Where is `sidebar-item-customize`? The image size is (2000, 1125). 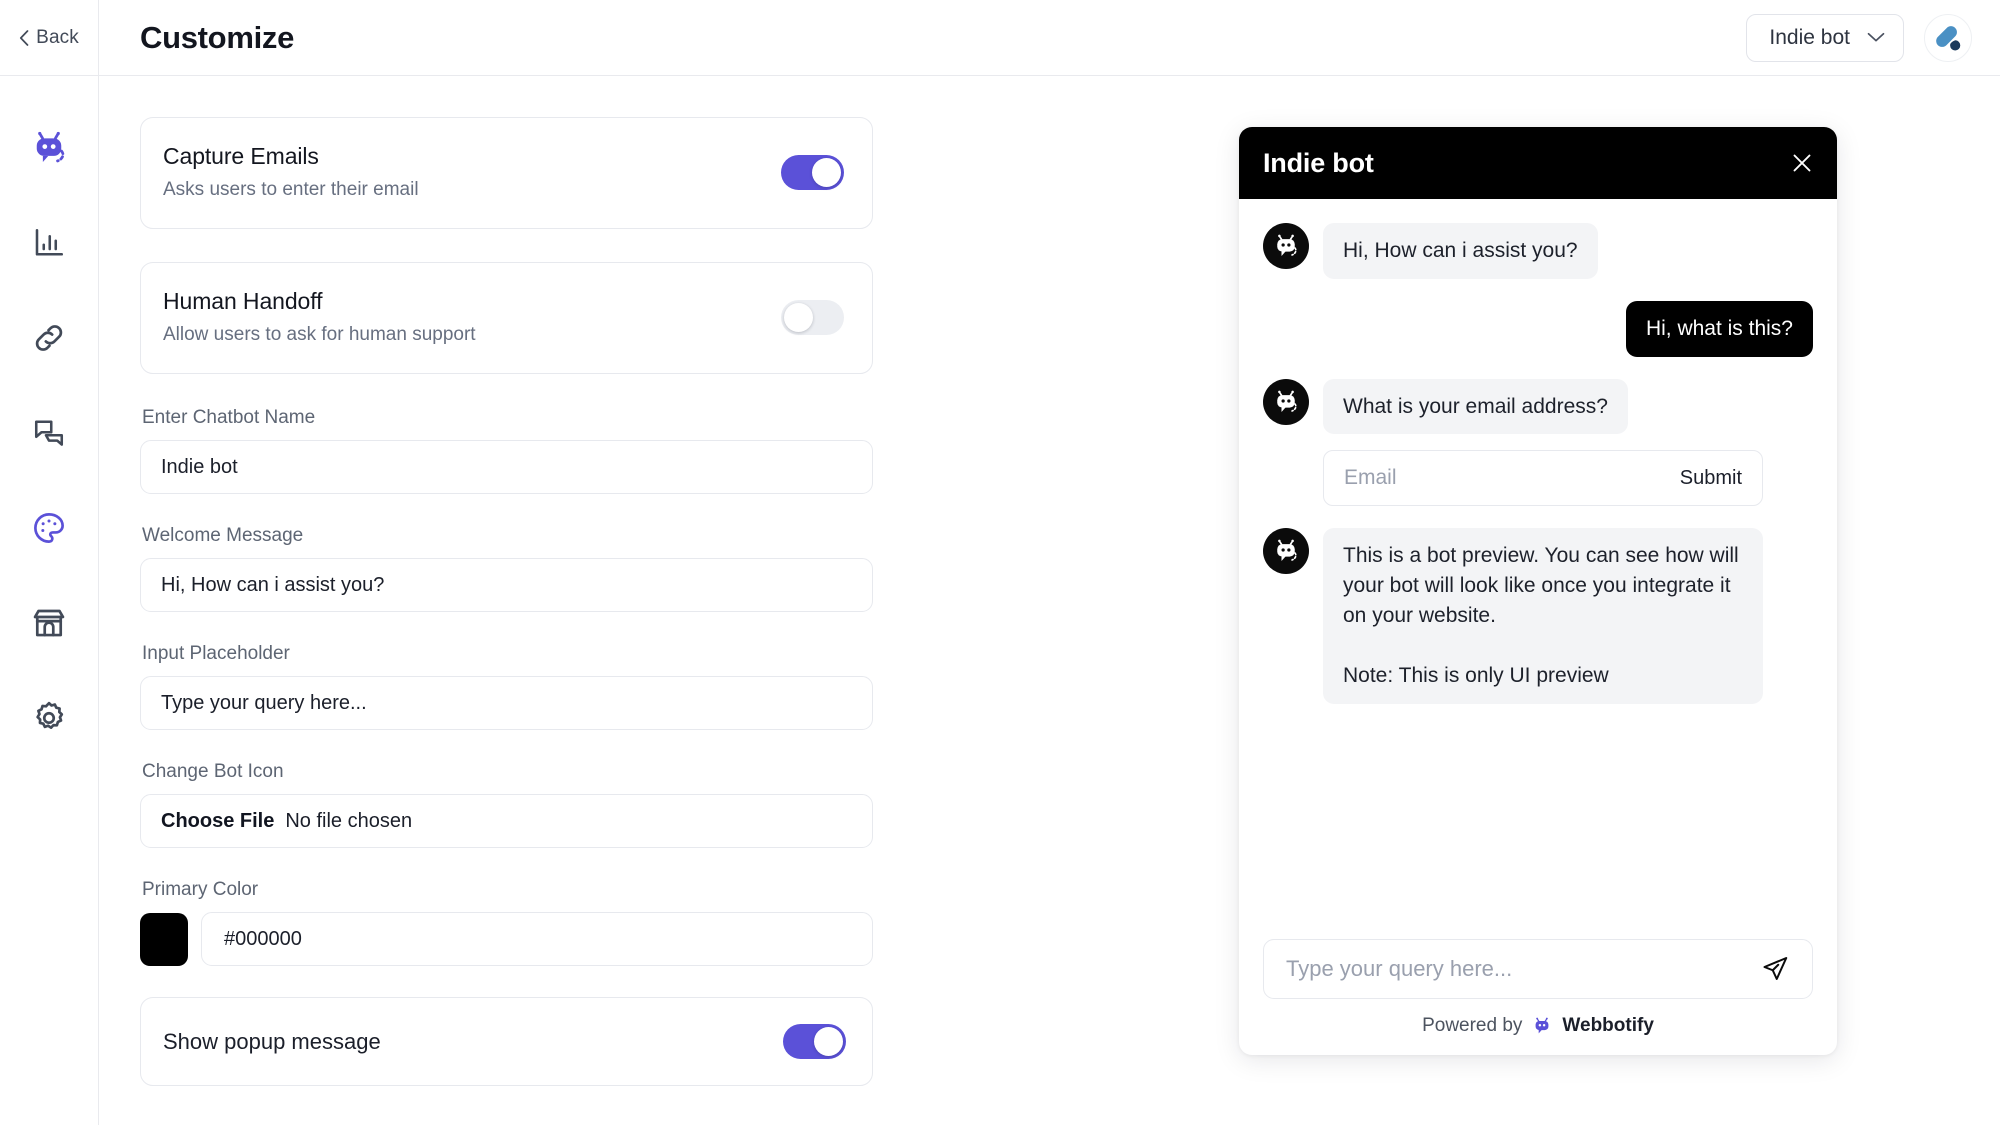 sidebar-item-customize is located at coordinates (49, 527).